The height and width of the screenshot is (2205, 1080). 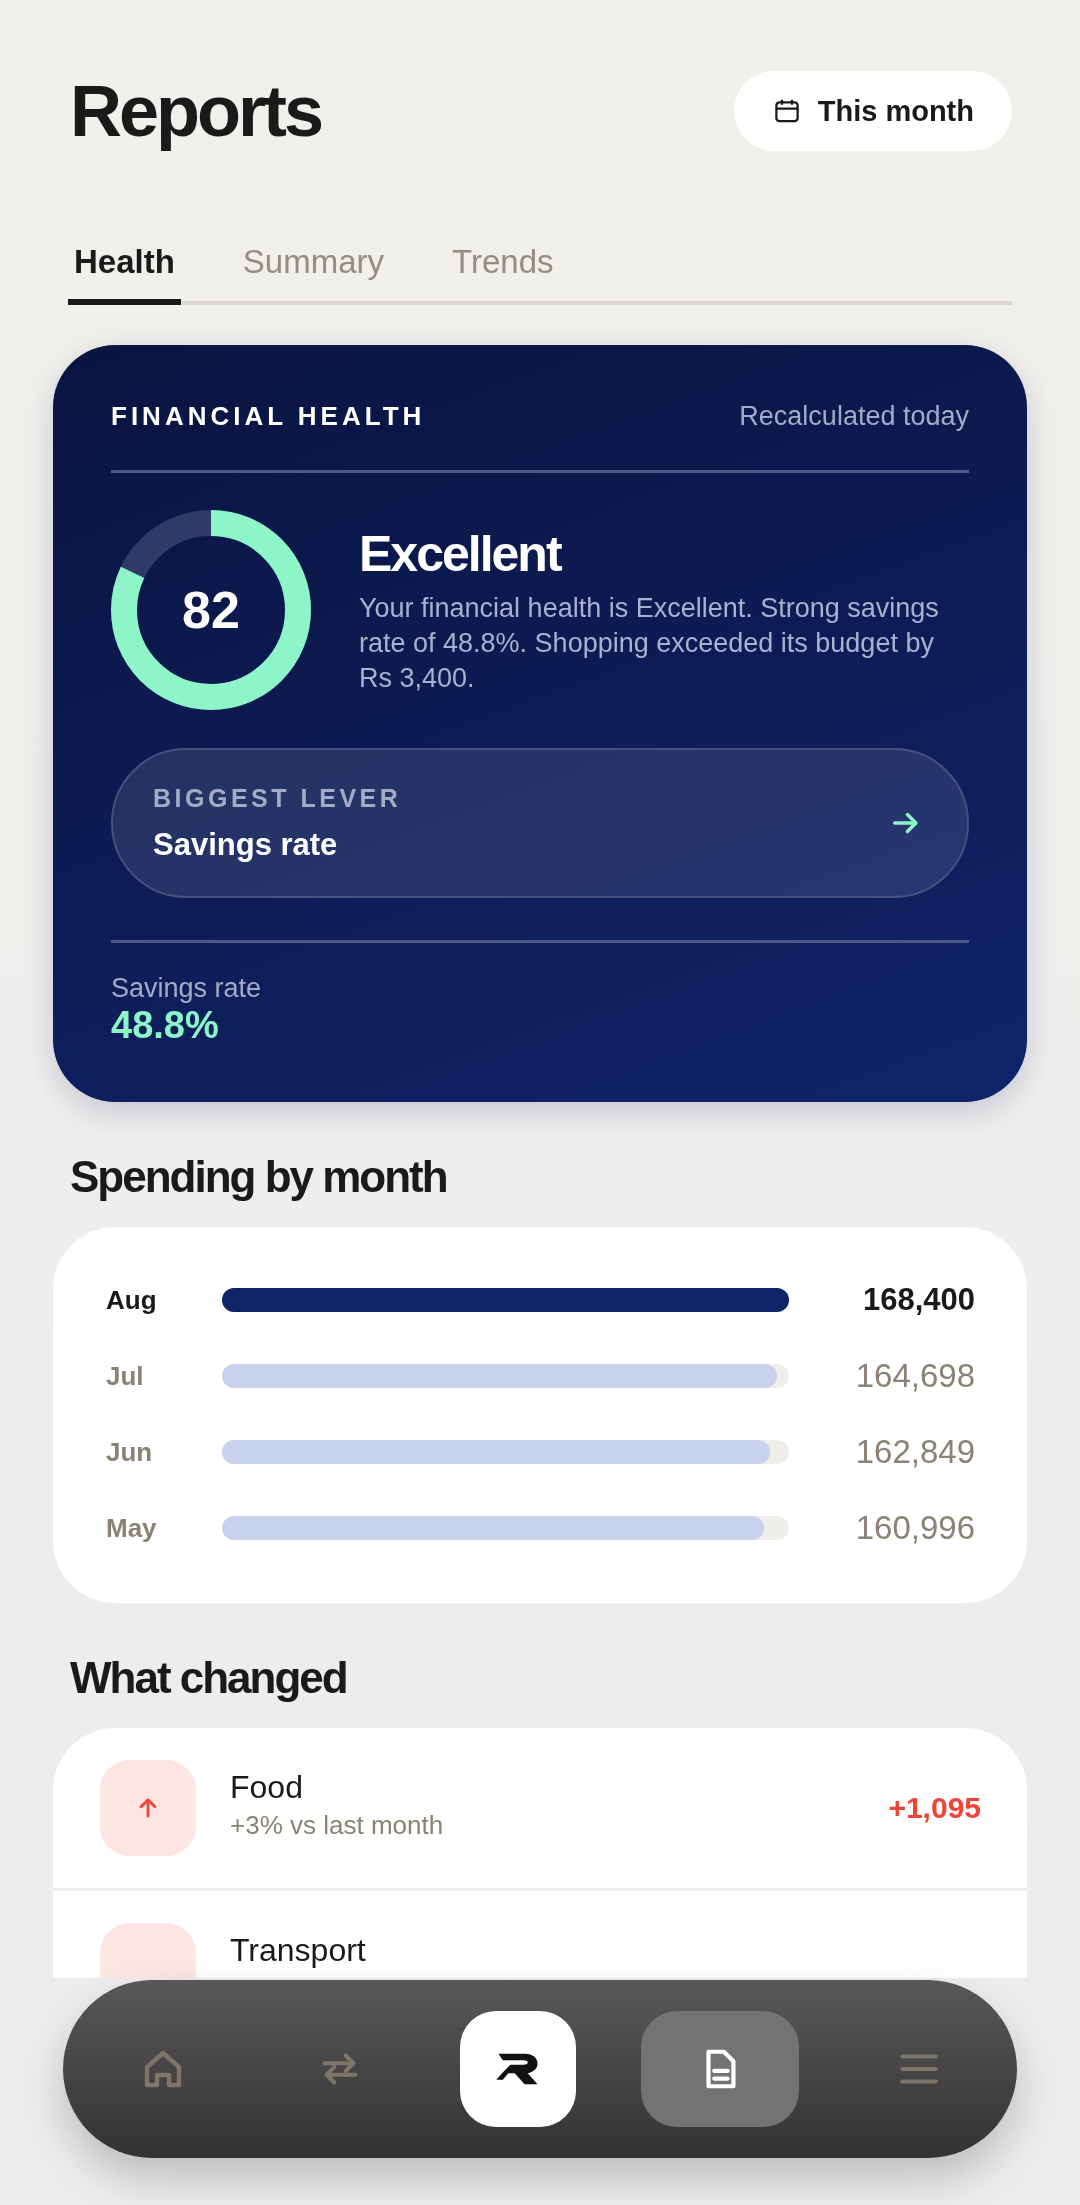 What do you see at coordinates (540, 823) in the screenshot?
I see `lever-card: BIGGEST LEVER Savings rate` at bounding box center [540, 823].